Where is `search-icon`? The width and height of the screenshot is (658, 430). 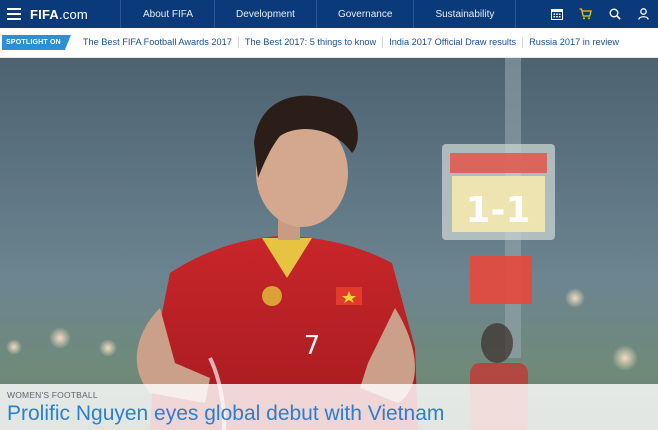 search-icon is located at coordinates (614, 14).